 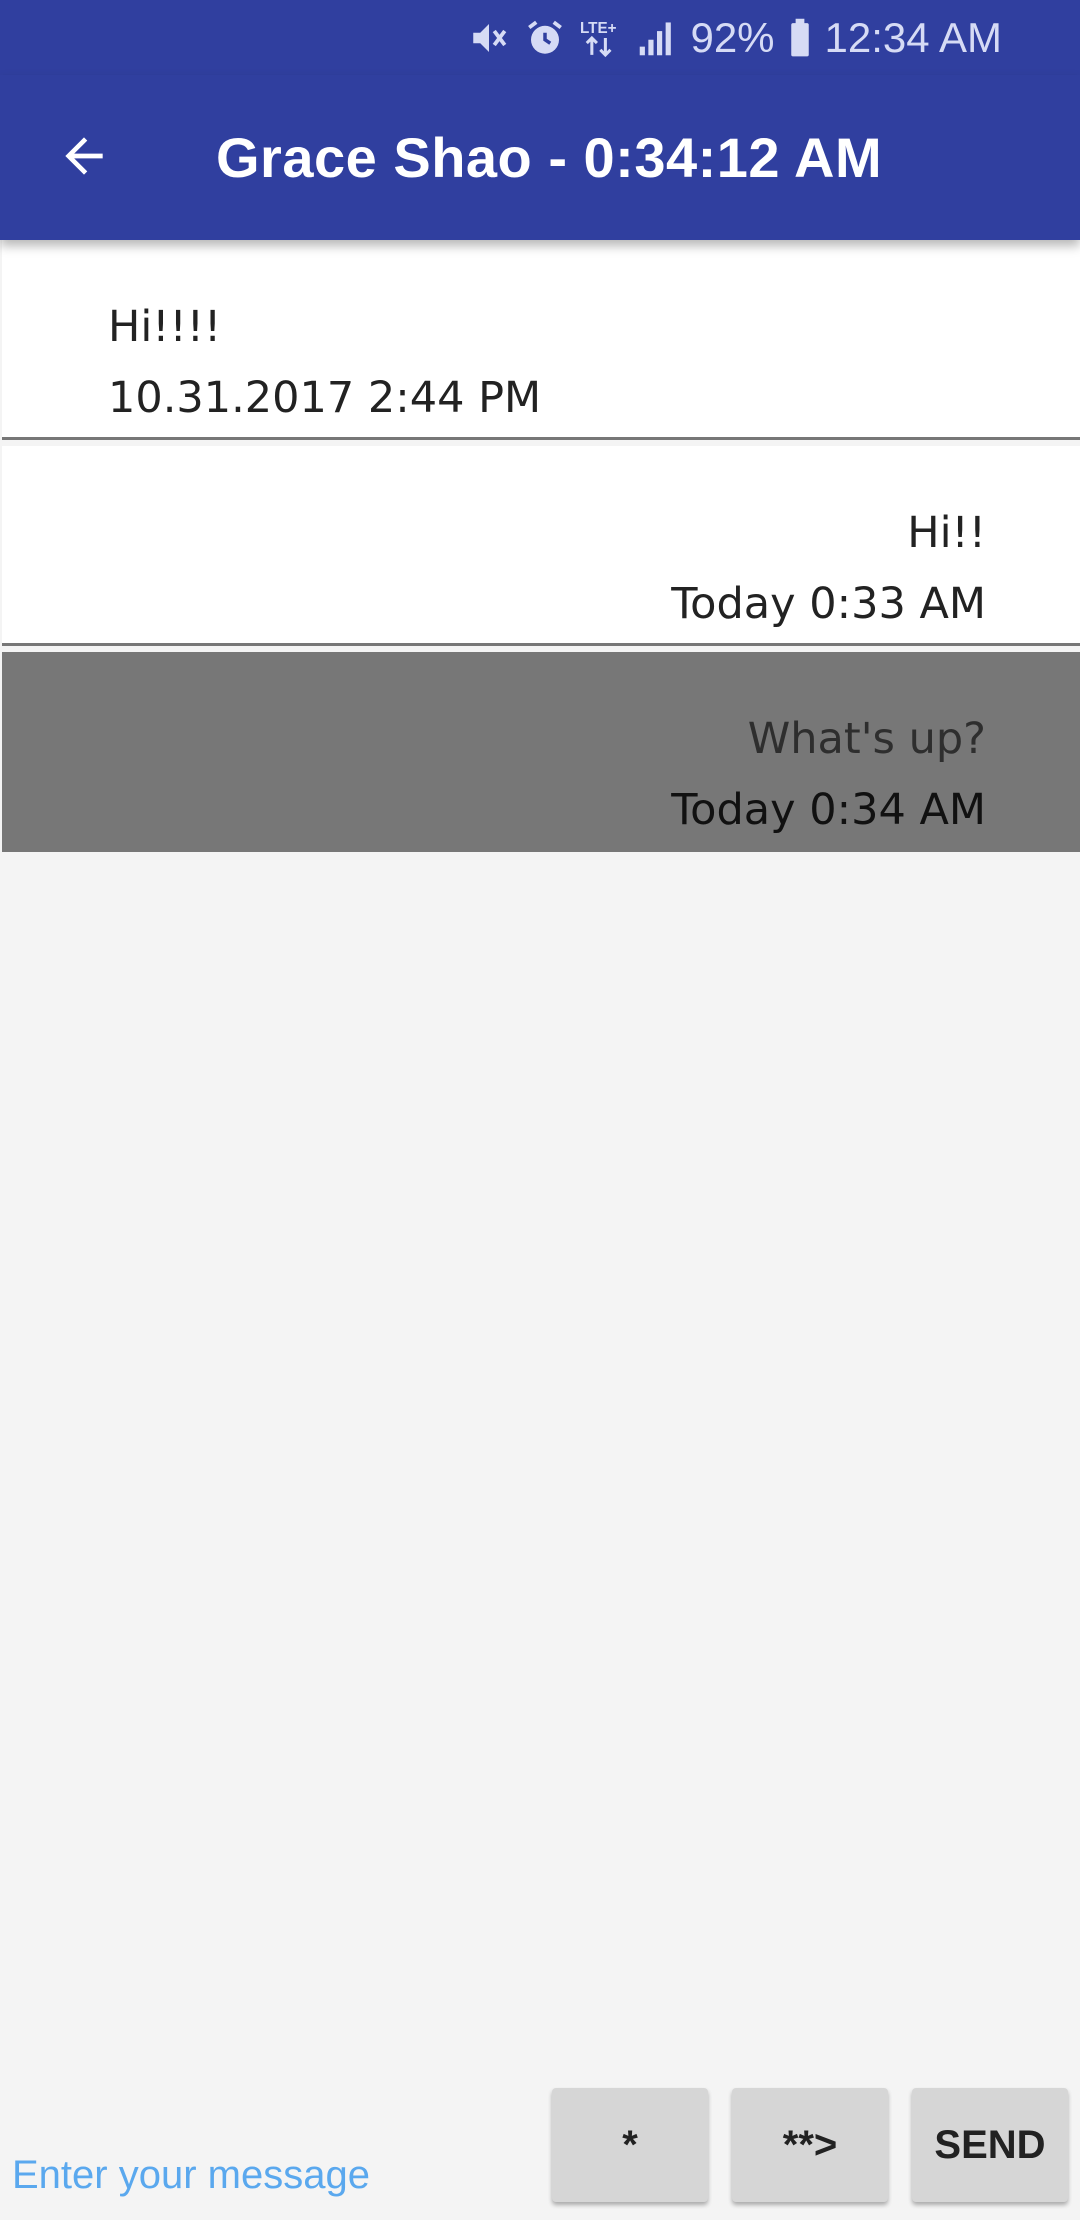 I want to click on svg-text: LTE+, so click(x=598, y=27).